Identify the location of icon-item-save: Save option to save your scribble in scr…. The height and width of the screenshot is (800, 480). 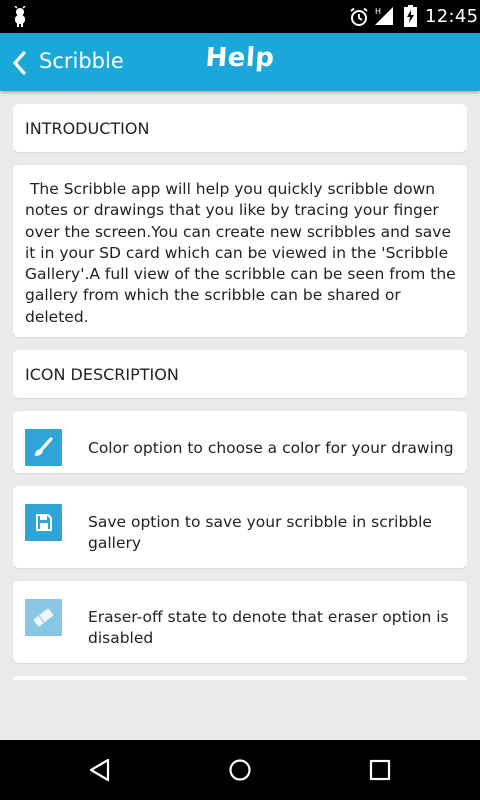
(240, 527).